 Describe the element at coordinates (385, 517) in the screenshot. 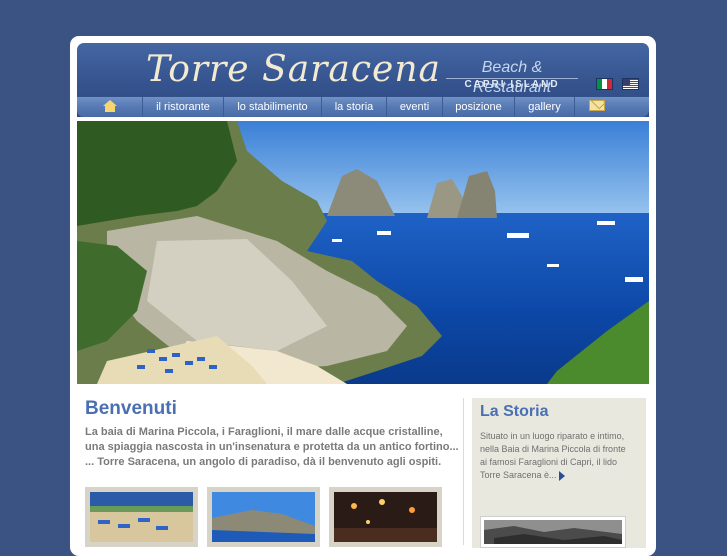

I see `thumbnail-evening` at that location.